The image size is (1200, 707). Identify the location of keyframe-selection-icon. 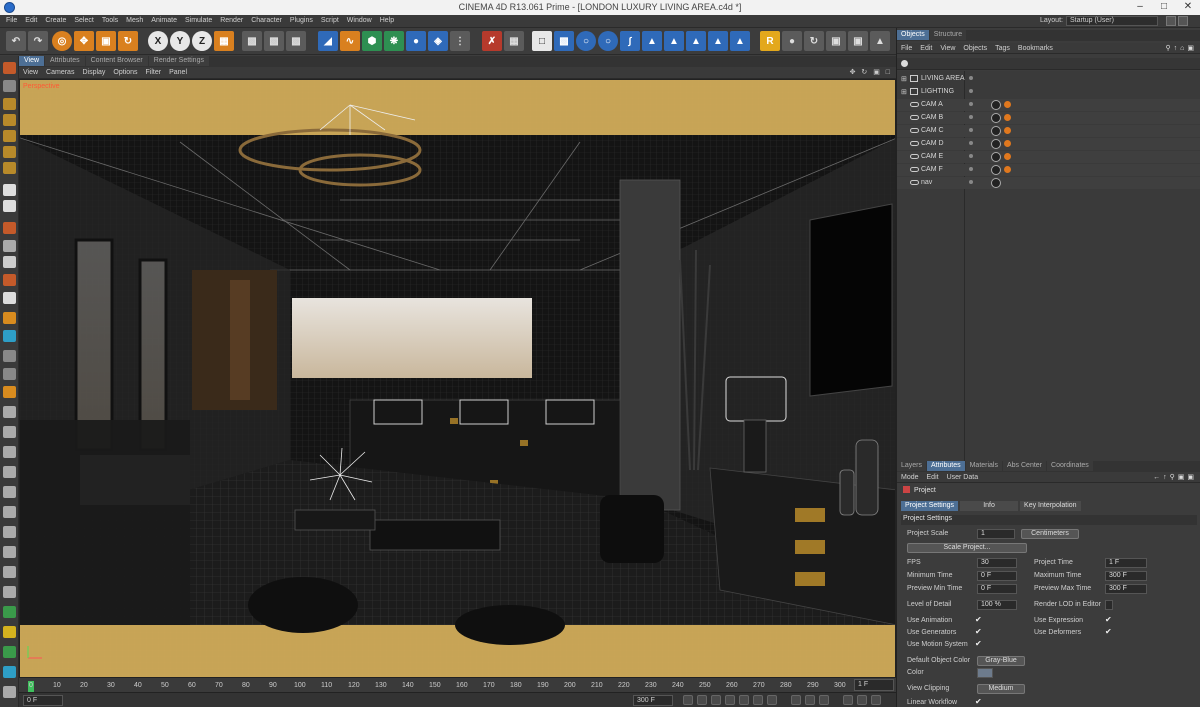
(824, 700).